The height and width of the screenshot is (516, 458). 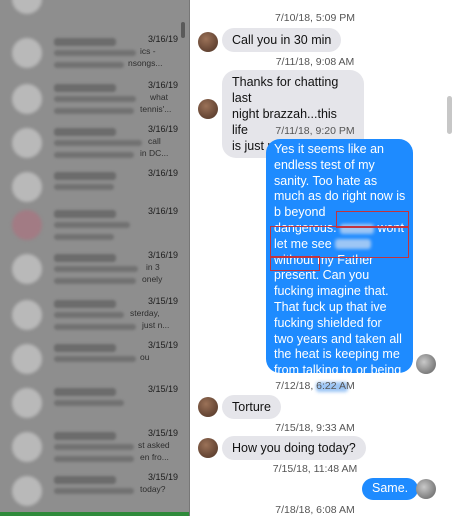 What do you see at coordinates (353, 244) in the screenshot?
I see `redacted-name` at bounding box center [353, 244].